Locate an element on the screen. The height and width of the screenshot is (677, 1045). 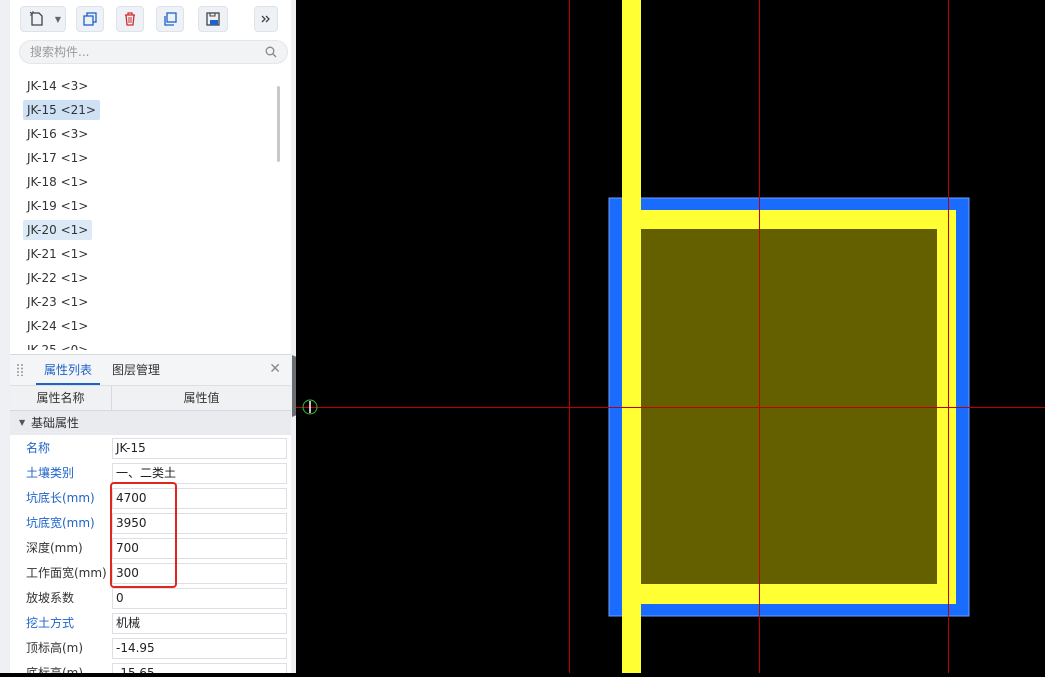
tab-property-list: 属性列表 is located at coordinates (68, 370).